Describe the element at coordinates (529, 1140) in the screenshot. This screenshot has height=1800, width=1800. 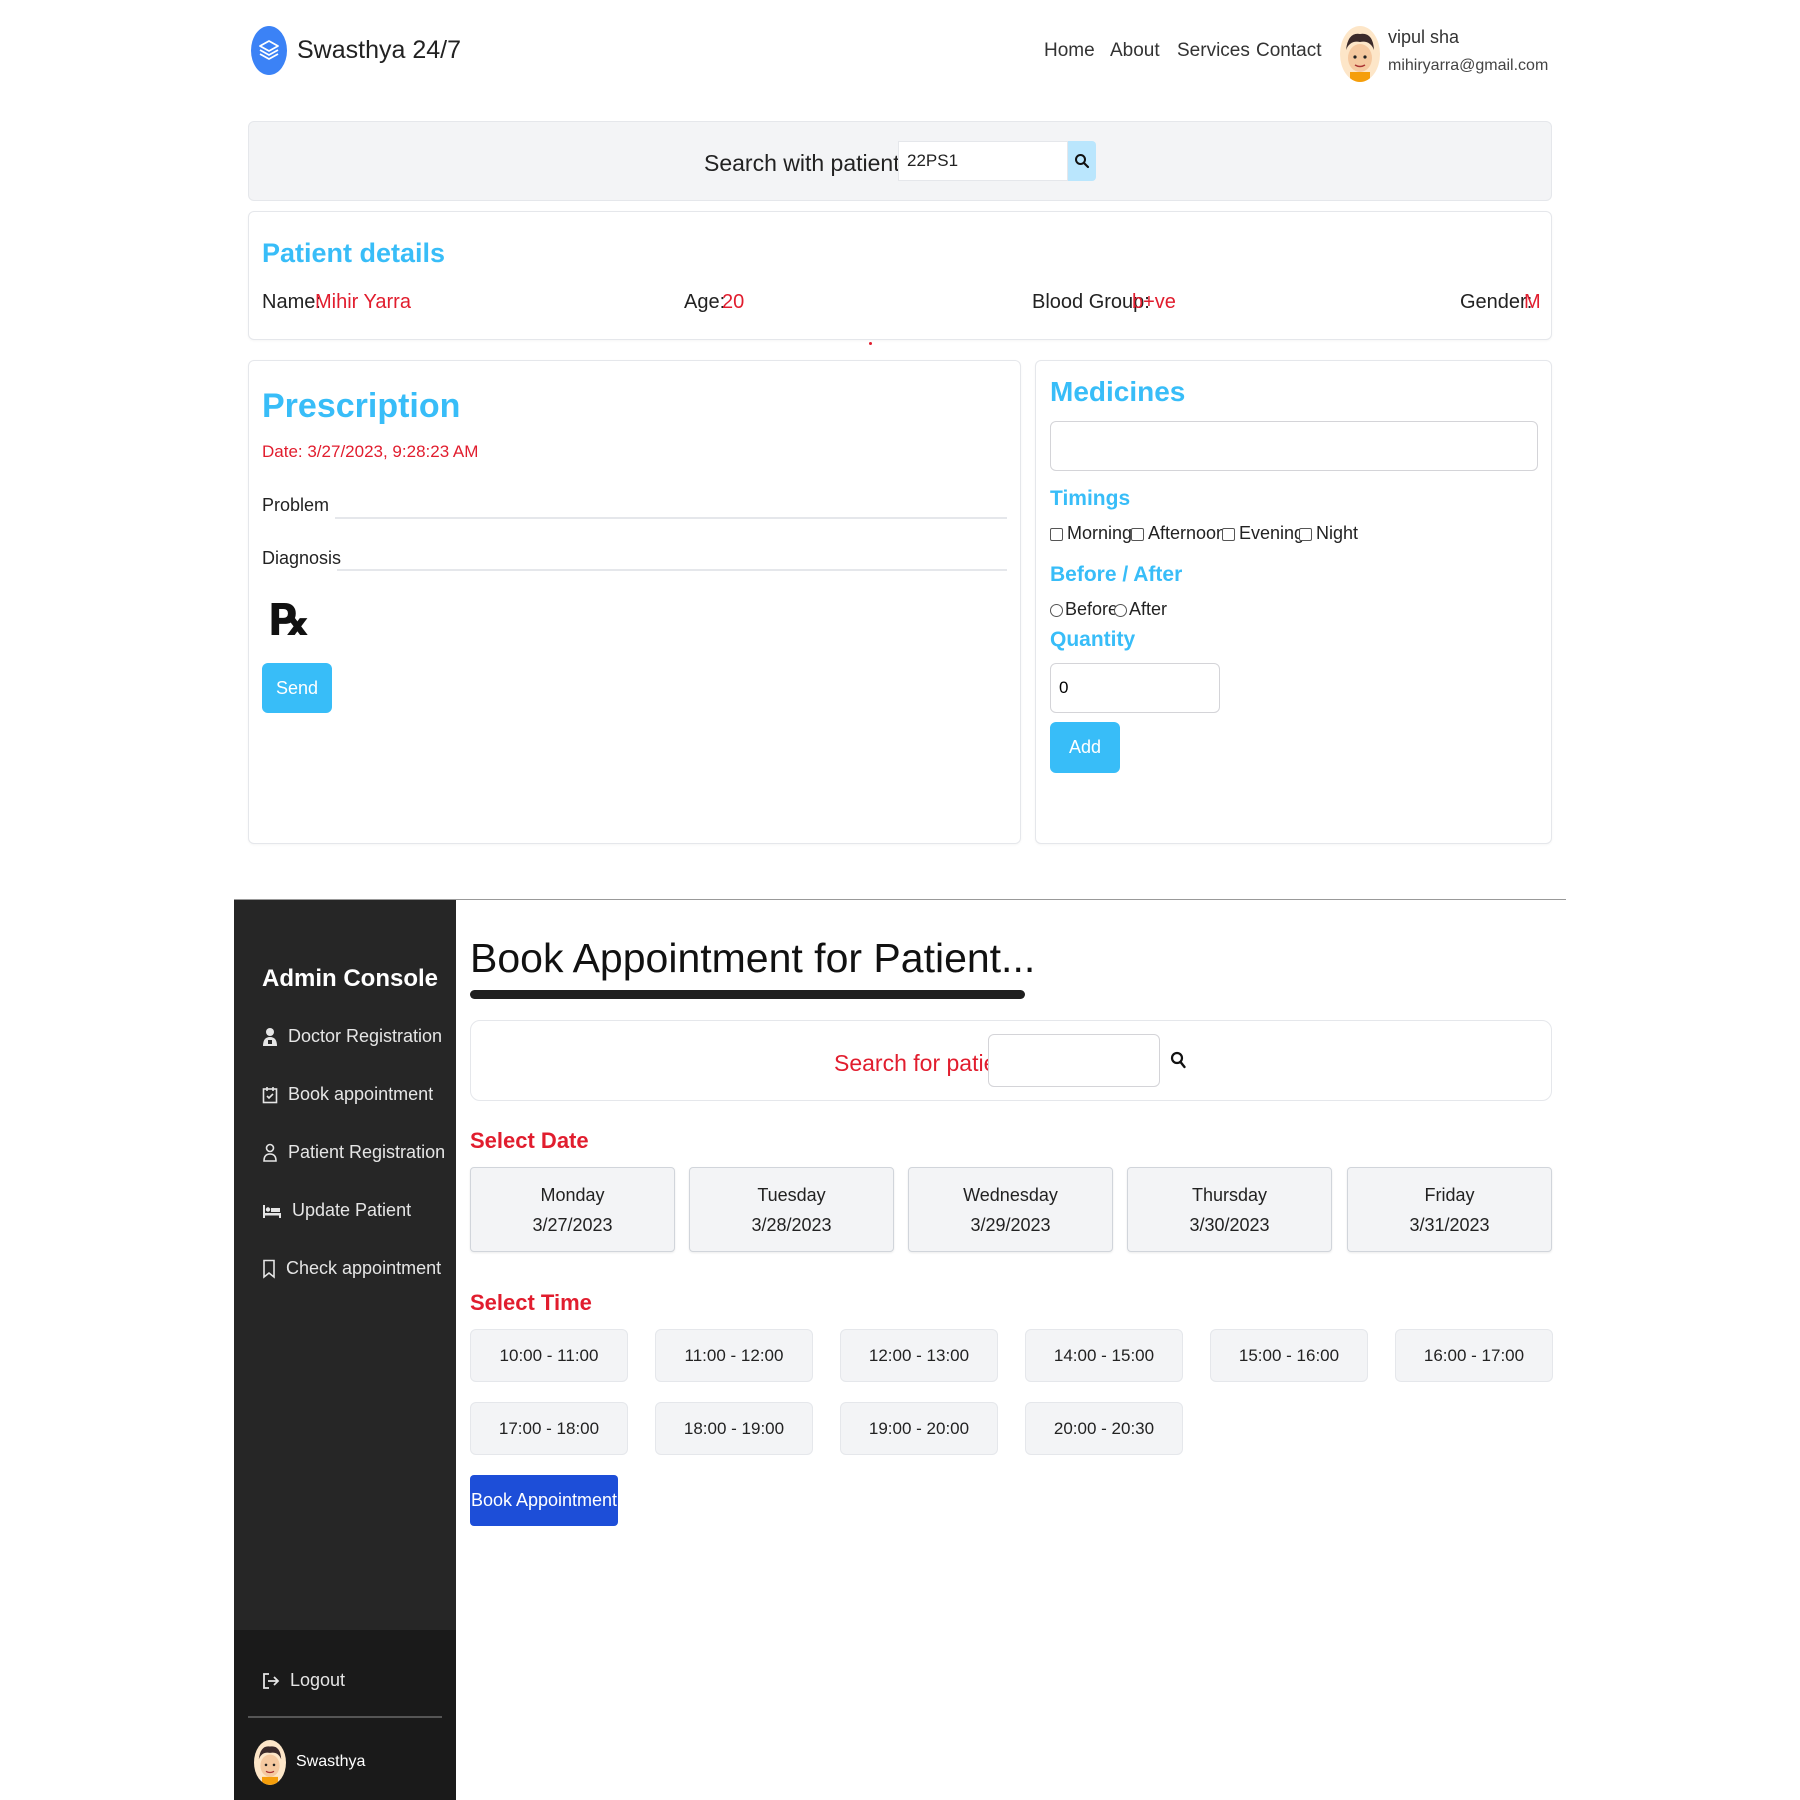
I see `select-date-heading: Select Date` at that location.